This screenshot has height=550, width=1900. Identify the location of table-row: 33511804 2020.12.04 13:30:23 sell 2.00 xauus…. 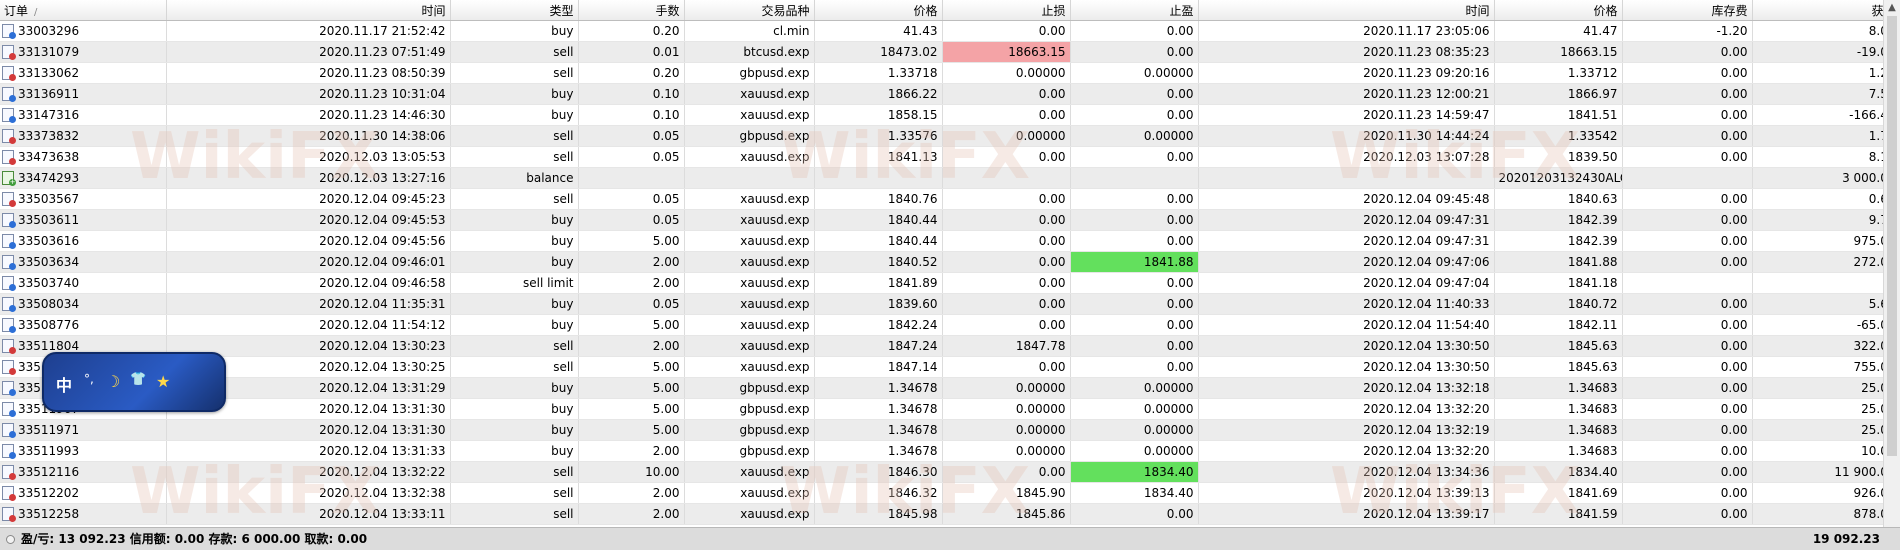
(950, 346).